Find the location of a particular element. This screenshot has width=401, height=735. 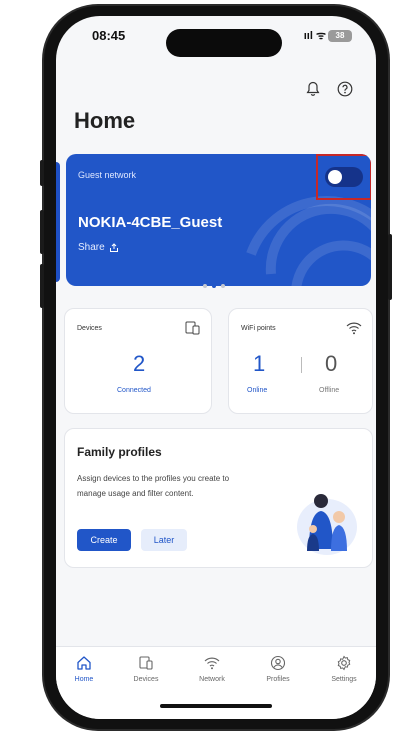

guest-network-toggle is located at coordinates (344, 177).